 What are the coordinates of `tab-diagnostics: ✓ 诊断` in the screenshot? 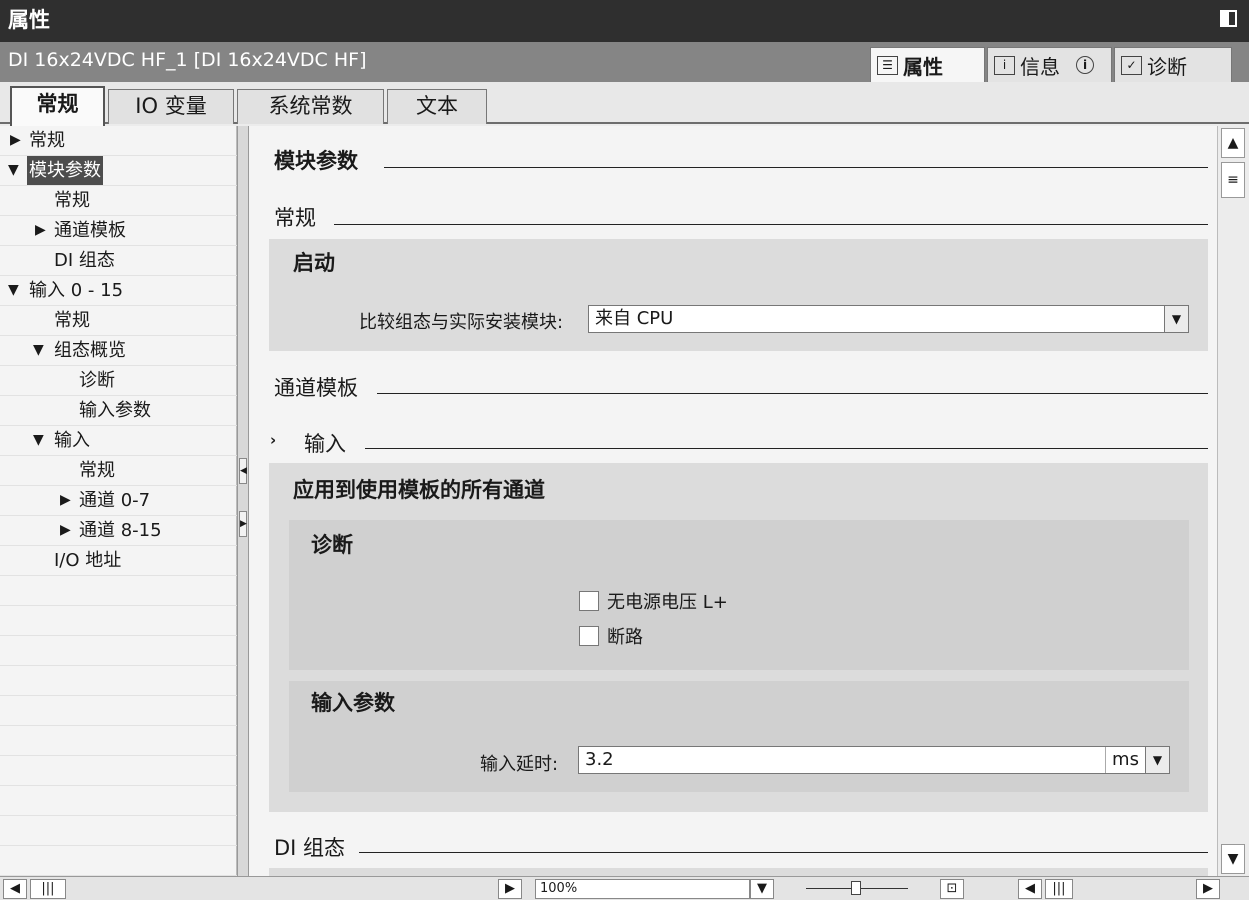 It's located at (1173, 64).